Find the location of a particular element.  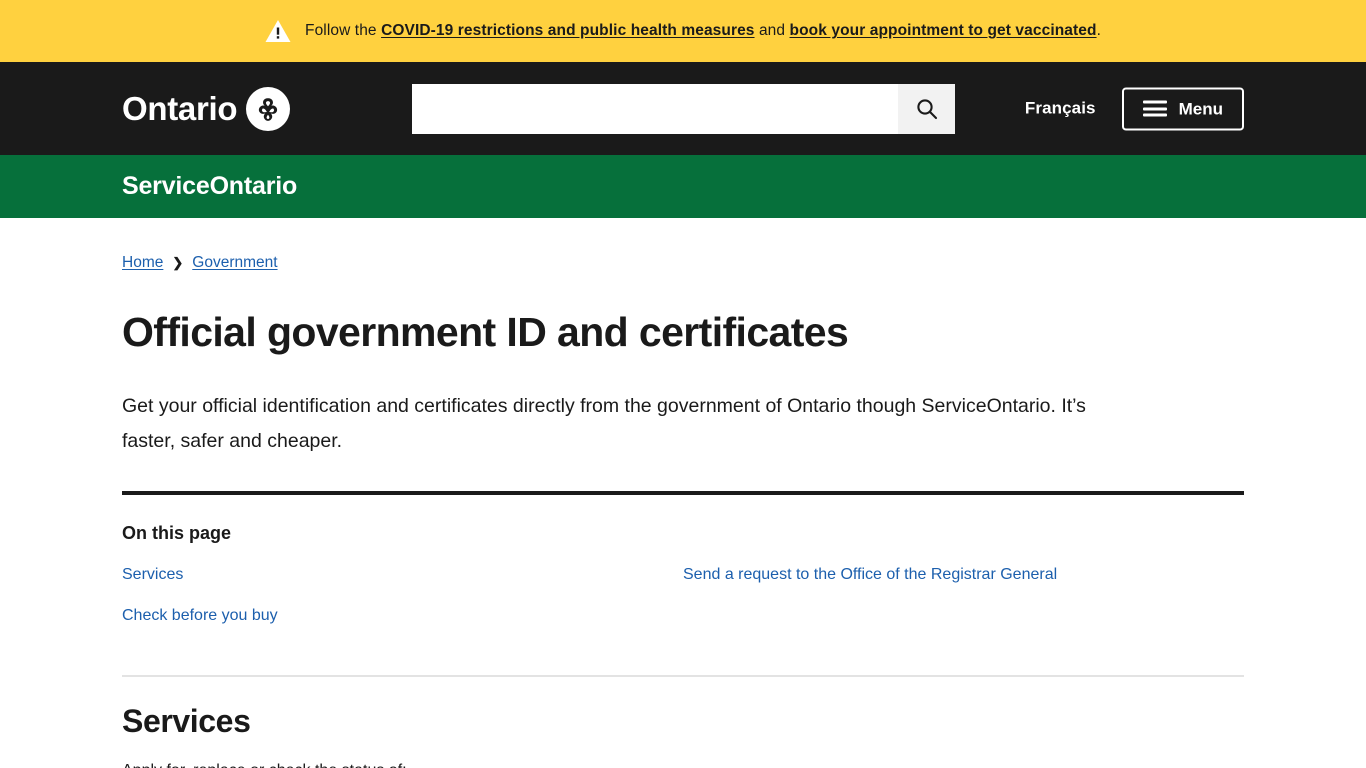

alert-middle: and is located at coordinates (772, 30).